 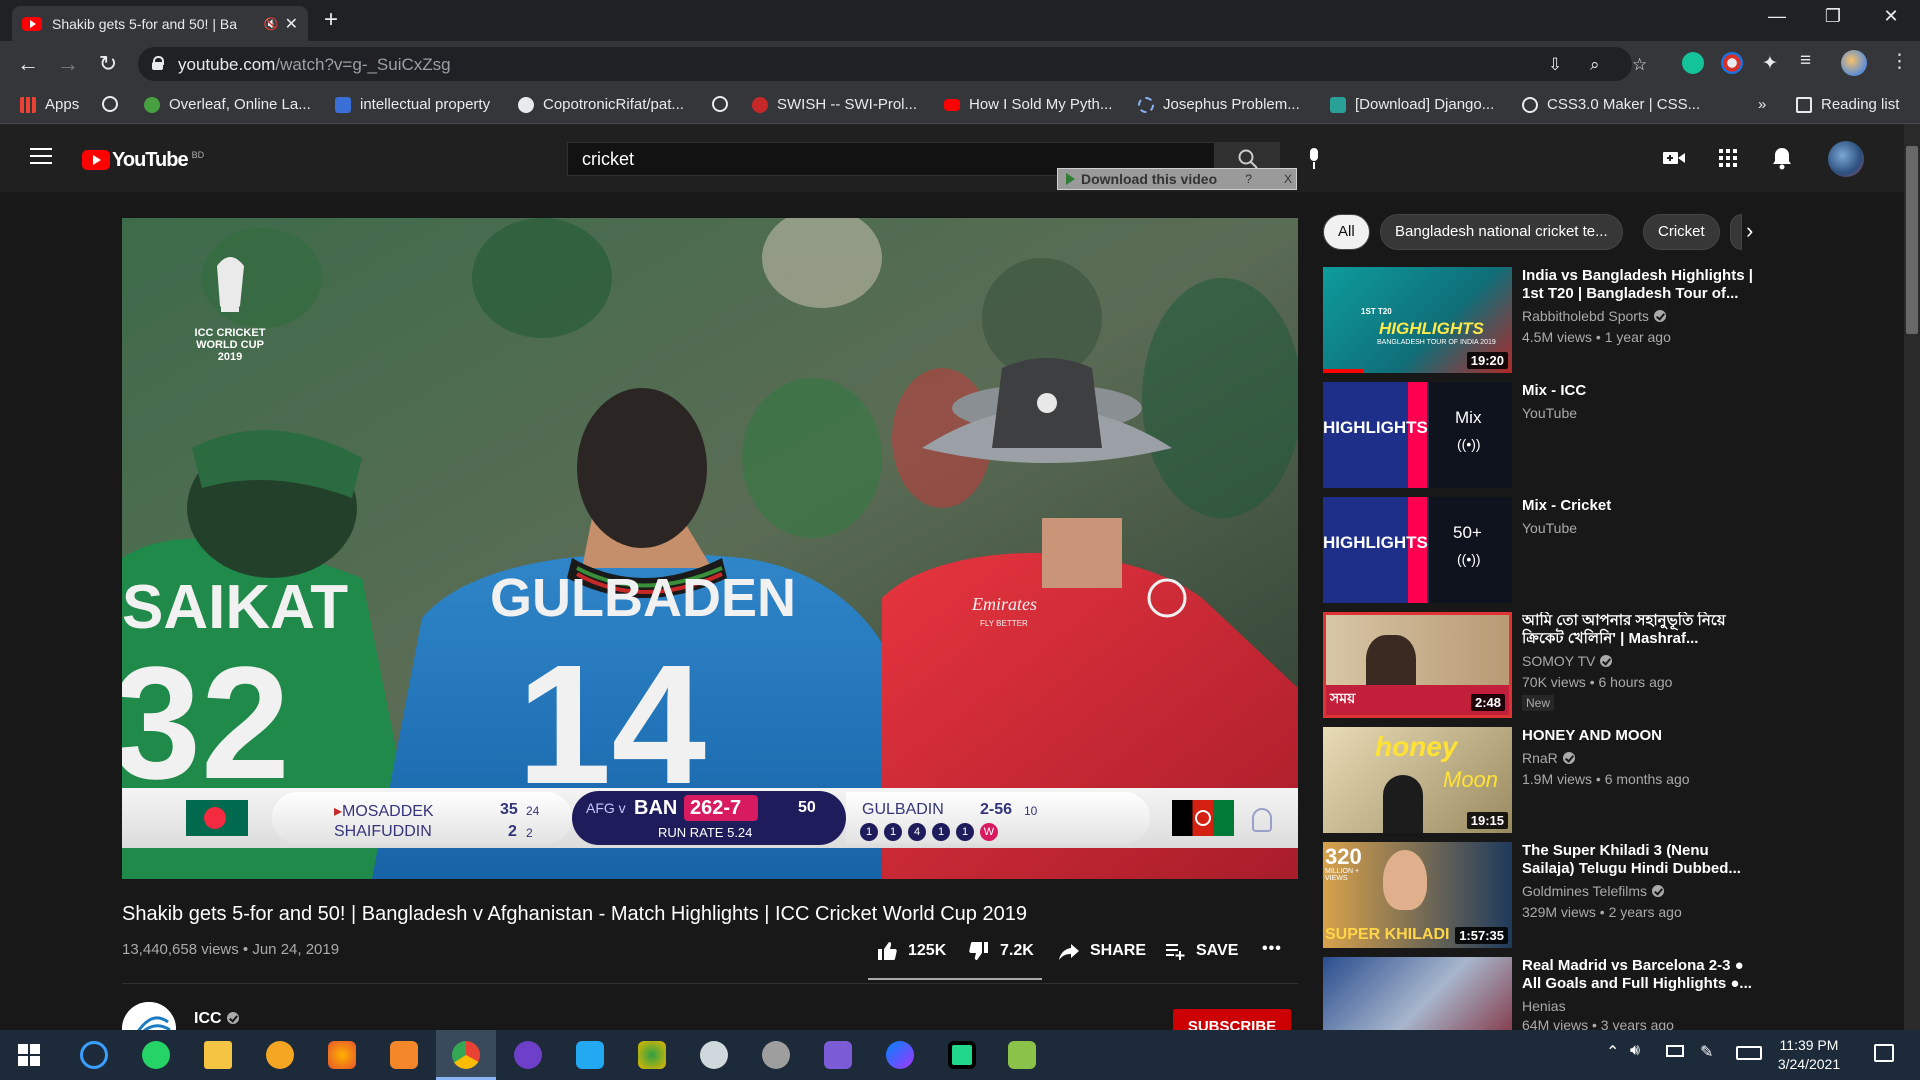 I want to click on dislike-button: 7.2K, so click(x=1001, y=951).